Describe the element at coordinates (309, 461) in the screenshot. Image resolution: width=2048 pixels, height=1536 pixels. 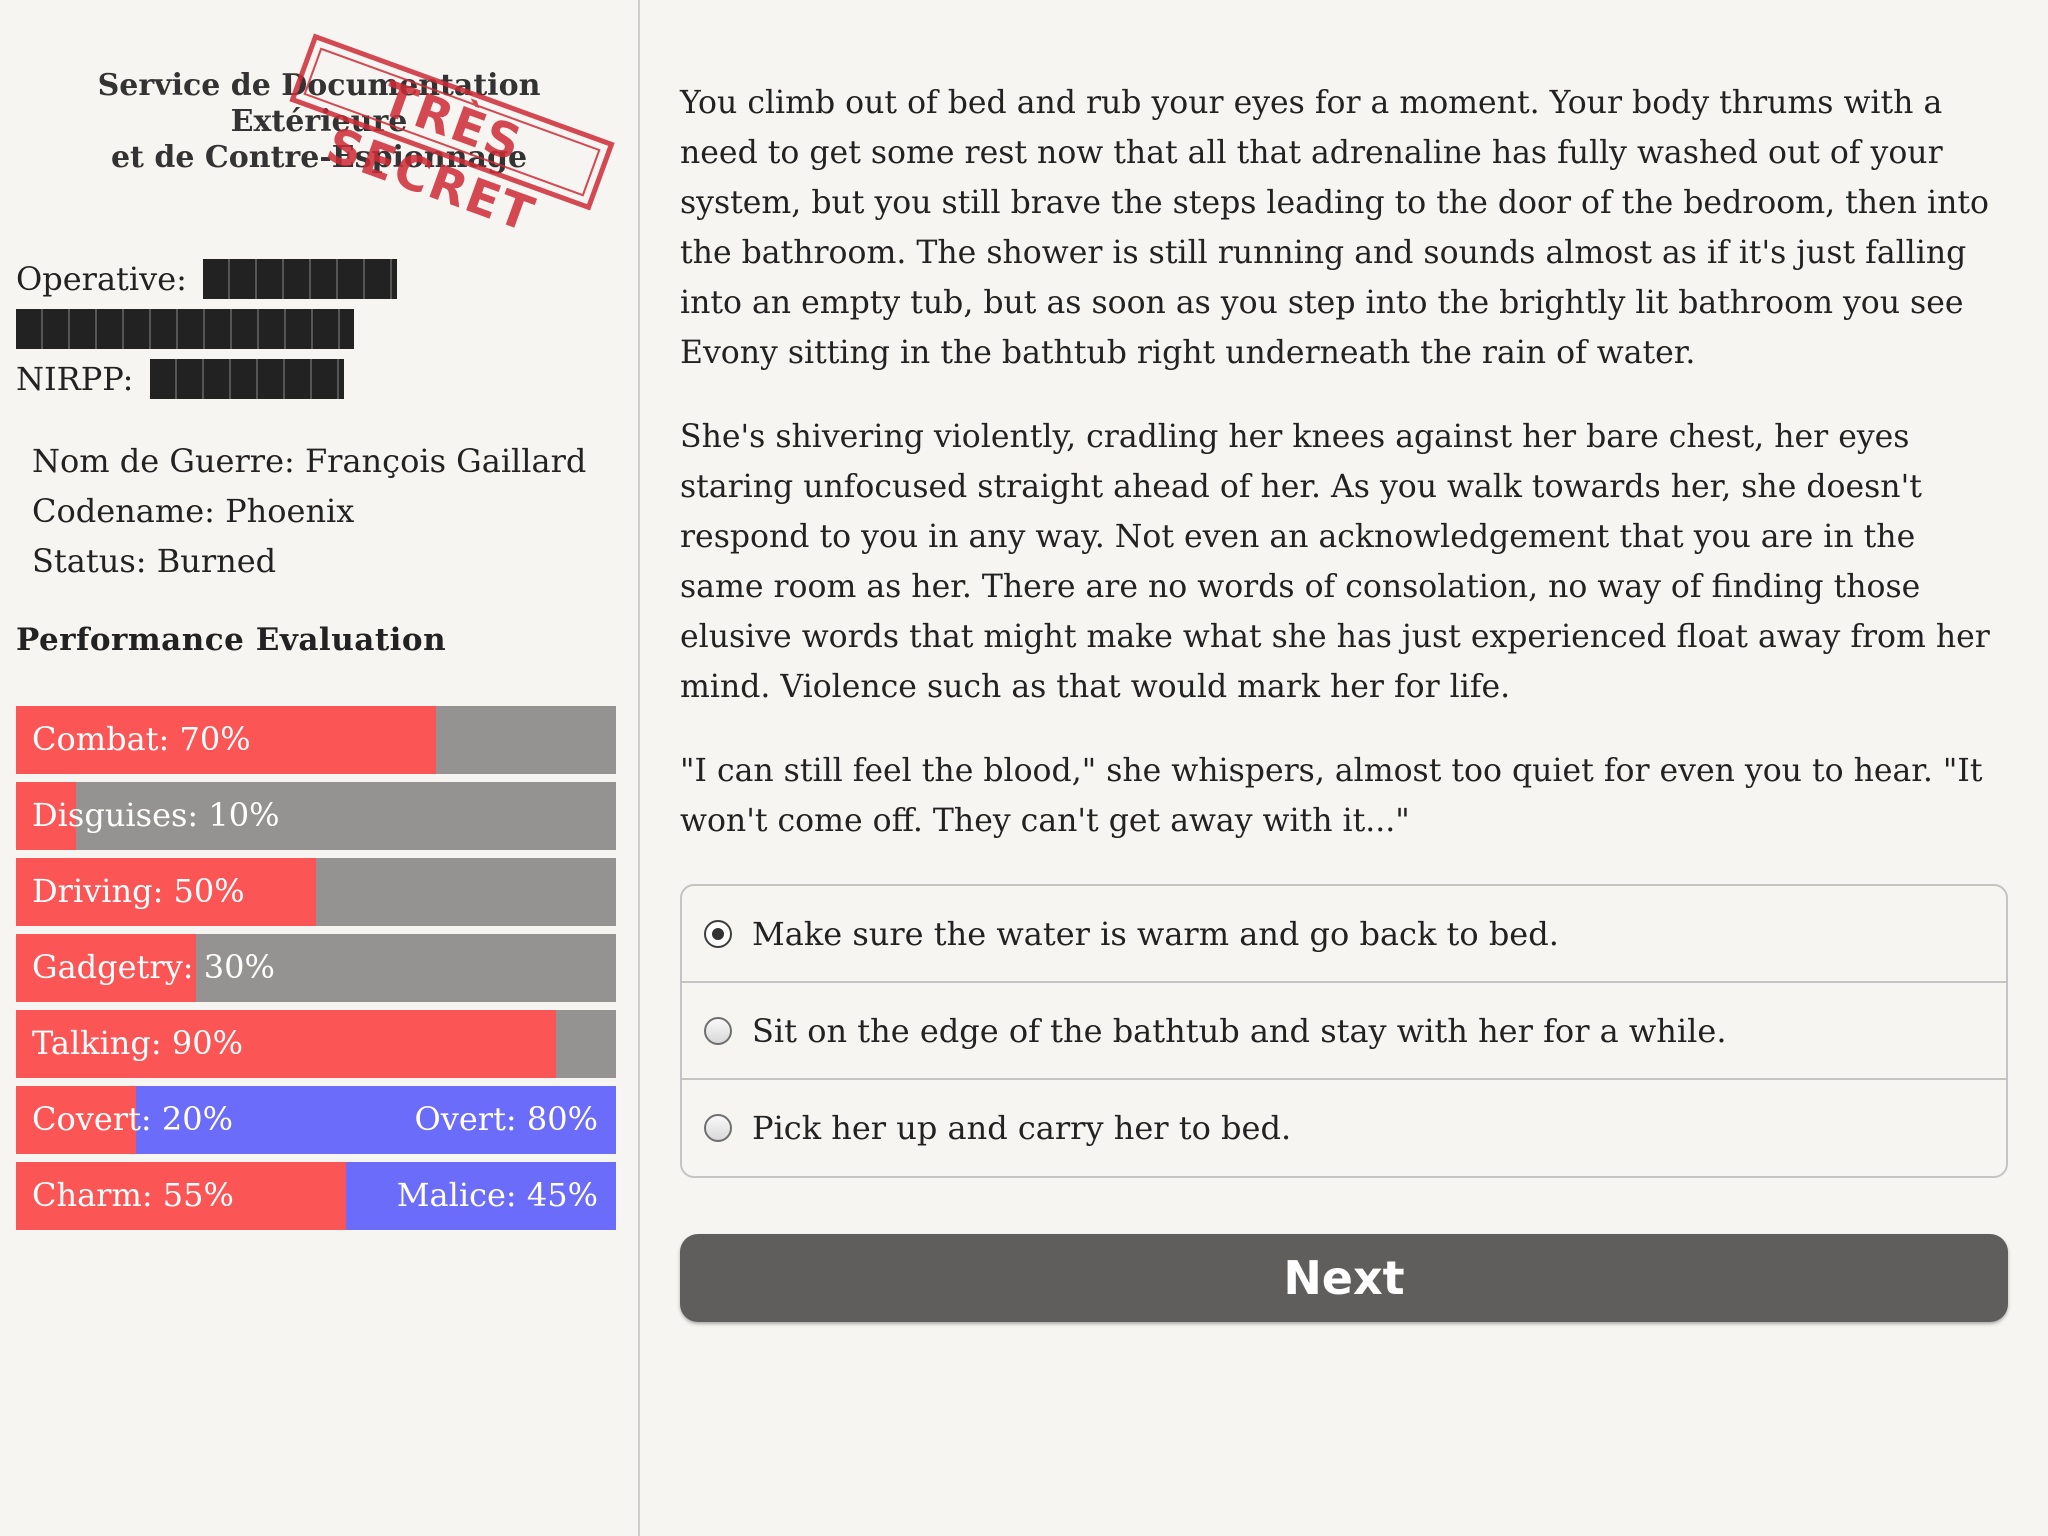
I see `nom-de-guerre: Nom de Guerre: François Gaillard` at that location.